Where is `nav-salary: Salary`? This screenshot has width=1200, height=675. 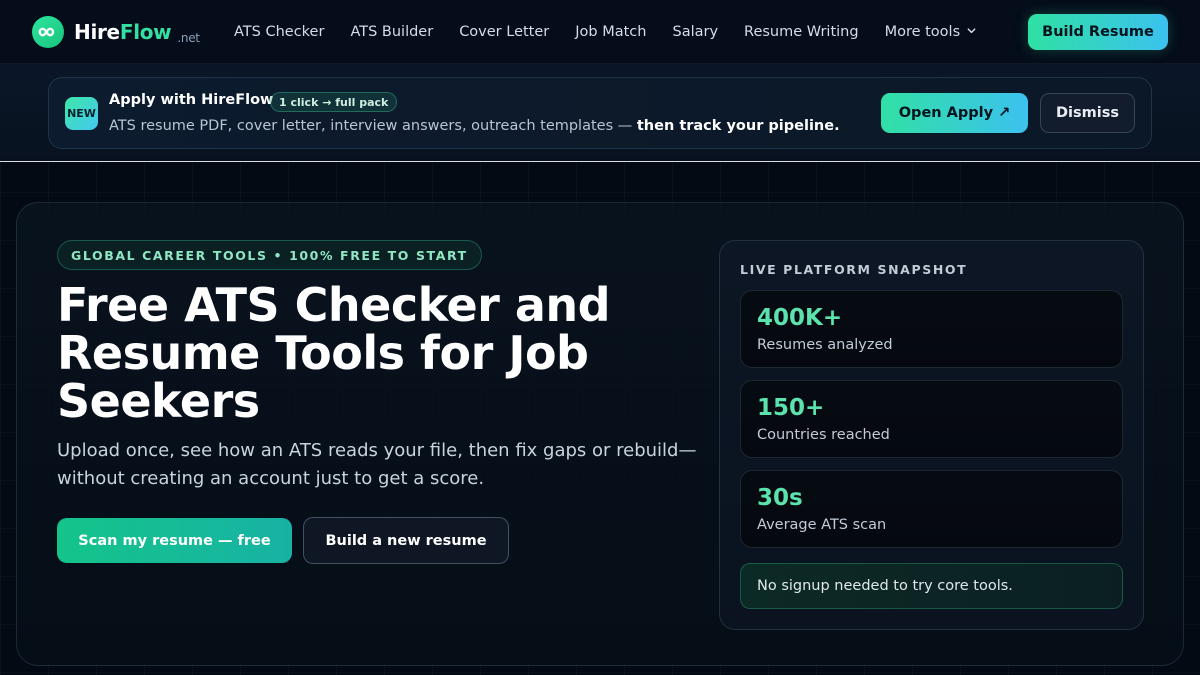 nav-salary: Salary is located at coordinates (695, 32).